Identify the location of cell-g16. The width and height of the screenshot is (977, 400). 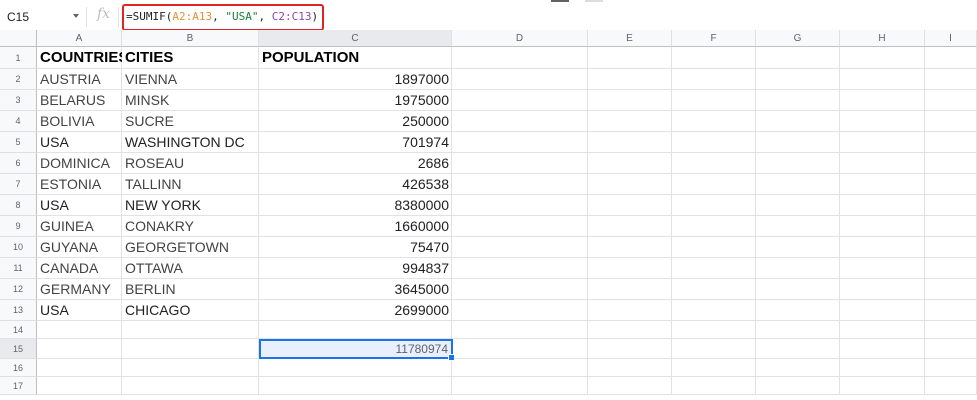
(798, 368).